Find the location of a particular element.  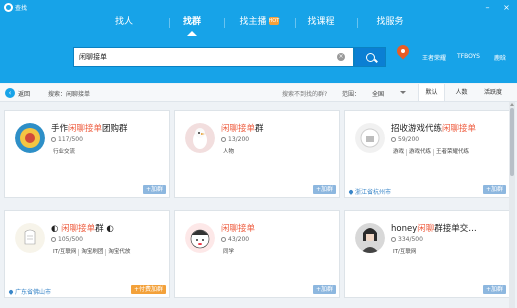

scroll-up-icon is located at coordinates (512, 104).